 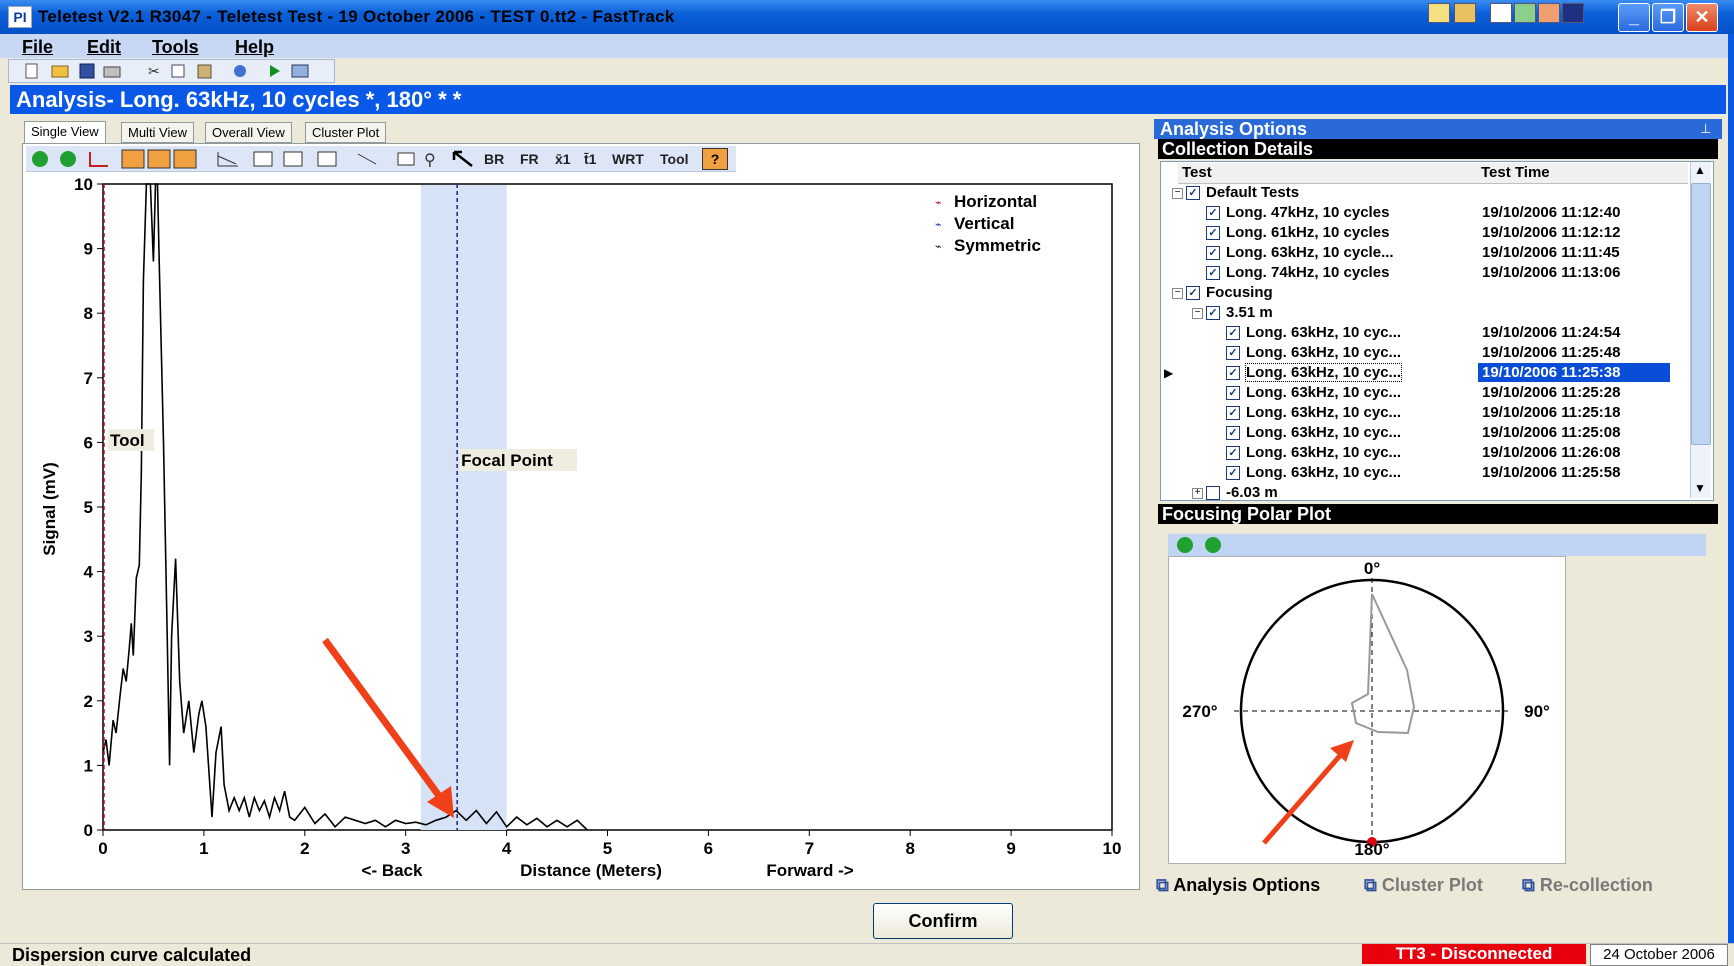 What do you see at coordinates (158, 132) in the screenshot?
I see `tab-multi-view: Multi View` at bounding box center [158, 132].